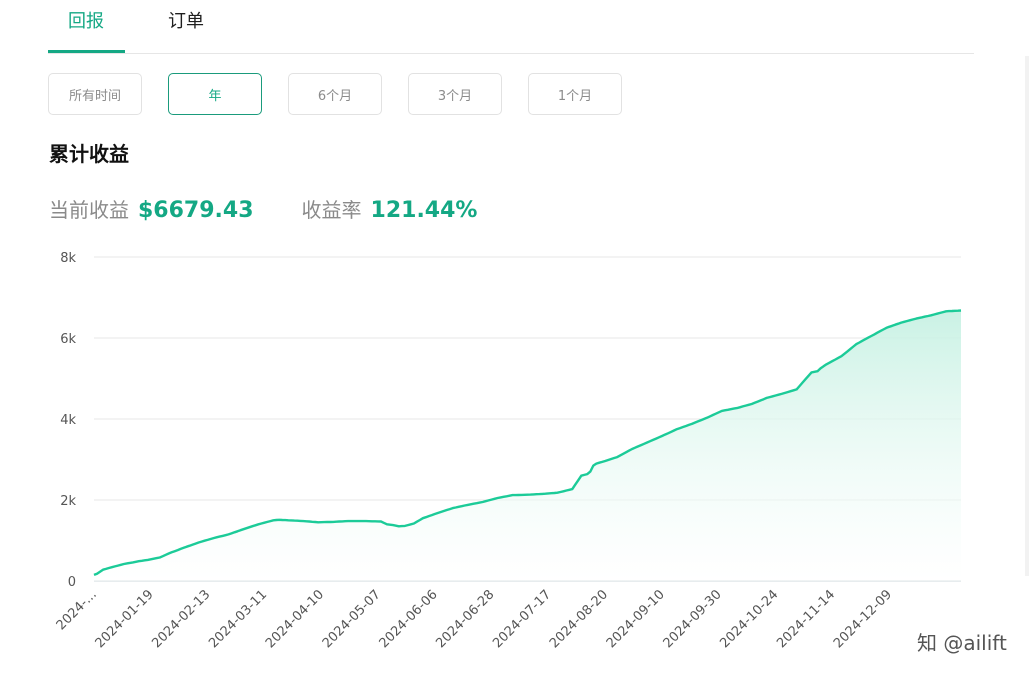 The width and height of the screenshot is (1029, 682). Describe the element at coordinates (352, 619) in the screenshot. I see `x-tick-label: 2024-05-07` at that location.